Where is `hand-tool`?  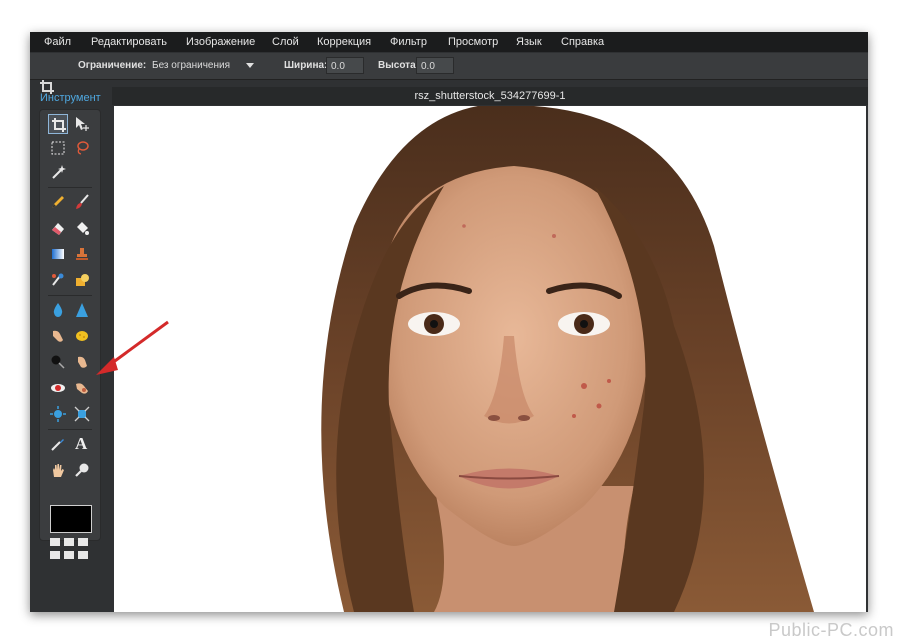
hand-tool is located at coordinates (58, 470).